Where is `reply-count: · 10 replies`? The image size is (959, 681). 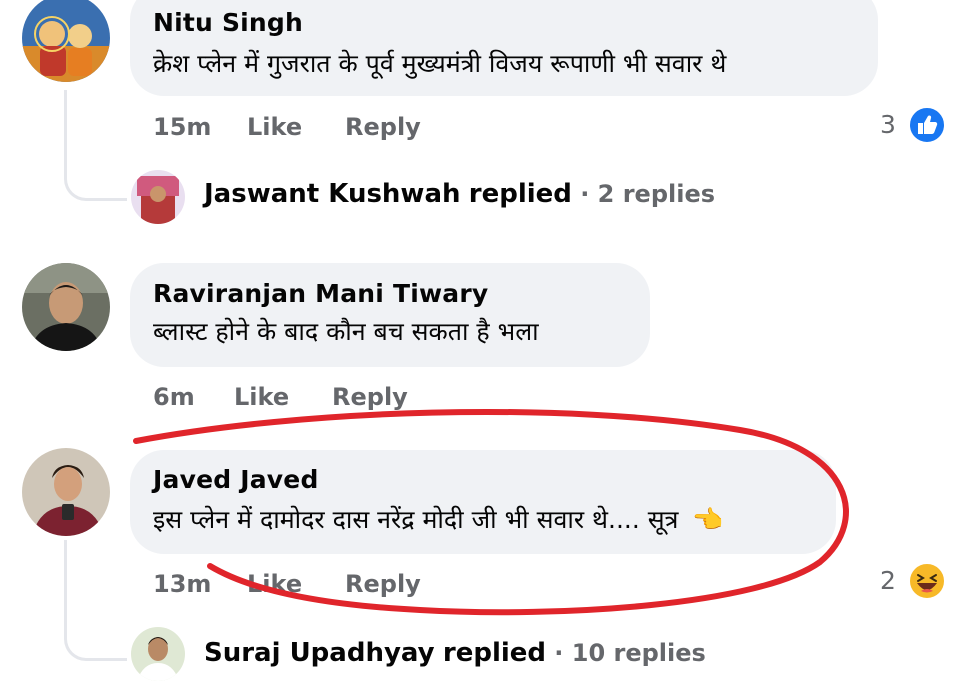 reply-count: · 10 replies is located at coordinates (630, 653).